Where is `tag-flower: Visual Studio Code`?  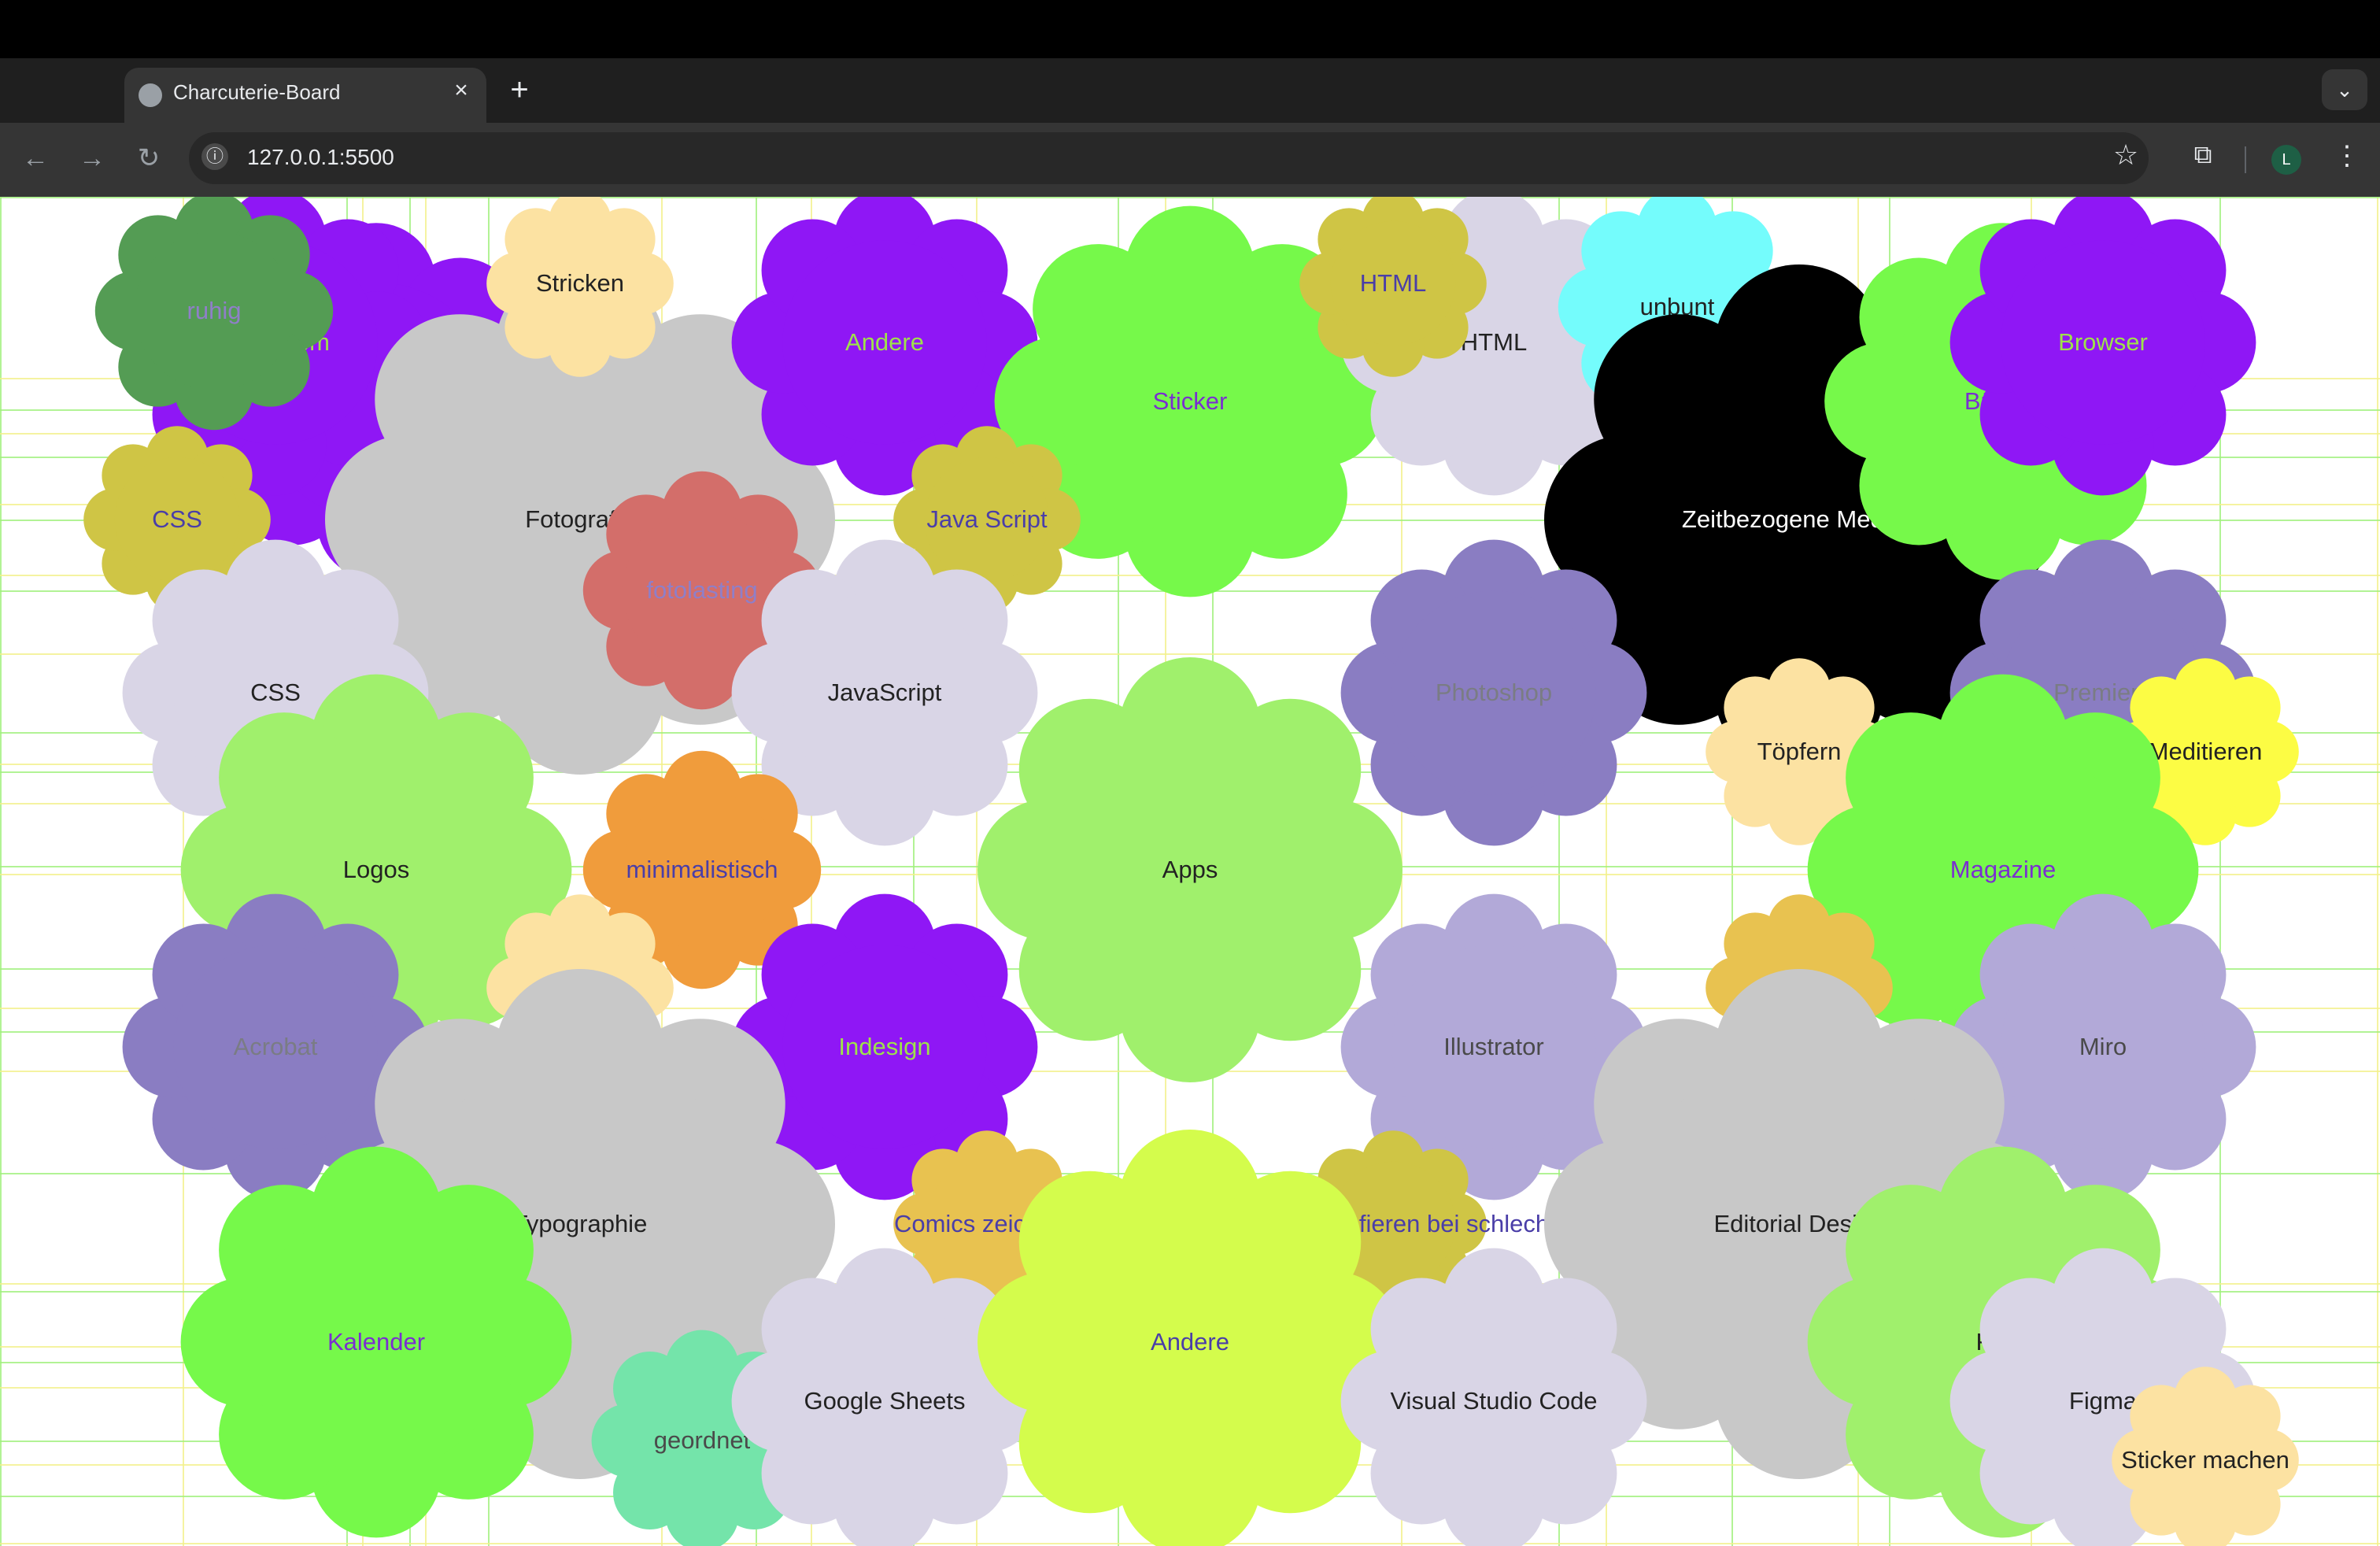
tag-flower: Visual Studio Code is located at coordinates (1493, 1397).